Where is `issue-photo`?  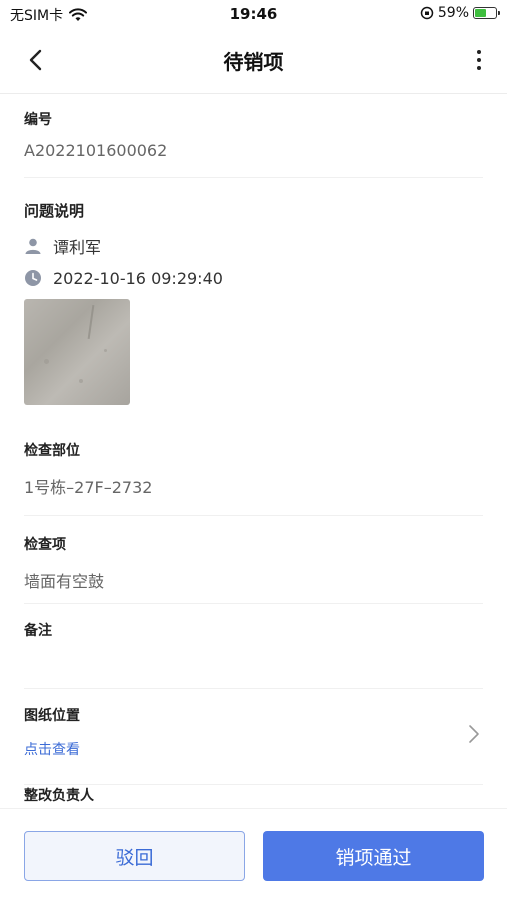 issue-photo is located at coordinates (77, 352).